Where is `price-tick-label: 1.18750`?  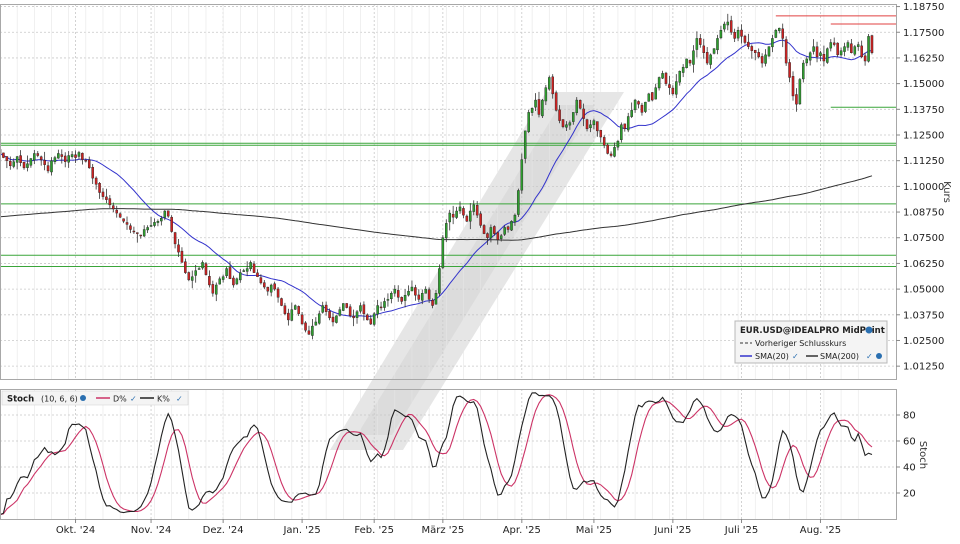 price-tick-label: 1.18750 is located at coordinates (923, 7).